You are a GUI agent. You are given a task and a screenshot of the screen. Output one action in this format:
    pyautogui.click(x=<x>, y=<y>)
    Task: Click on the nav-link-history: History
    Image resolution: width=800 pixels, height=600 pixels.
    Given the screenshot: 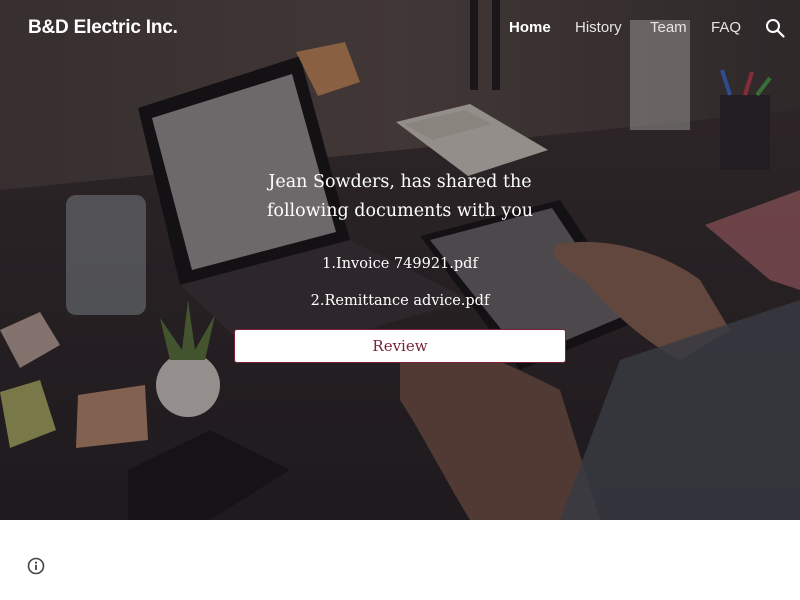 What is the action you would take?
    pyautogui.click(x=598, y=27)
    